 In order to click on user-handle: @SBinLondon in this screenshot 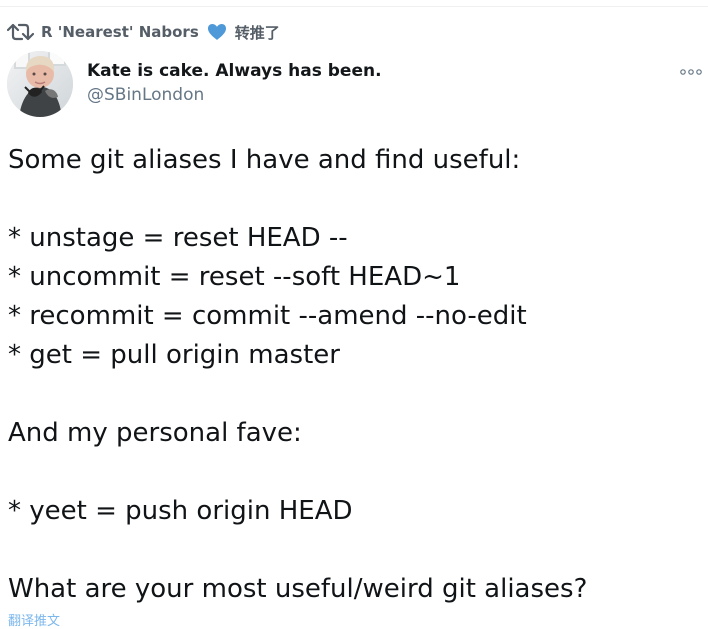, I will do `click(234, 95)`.